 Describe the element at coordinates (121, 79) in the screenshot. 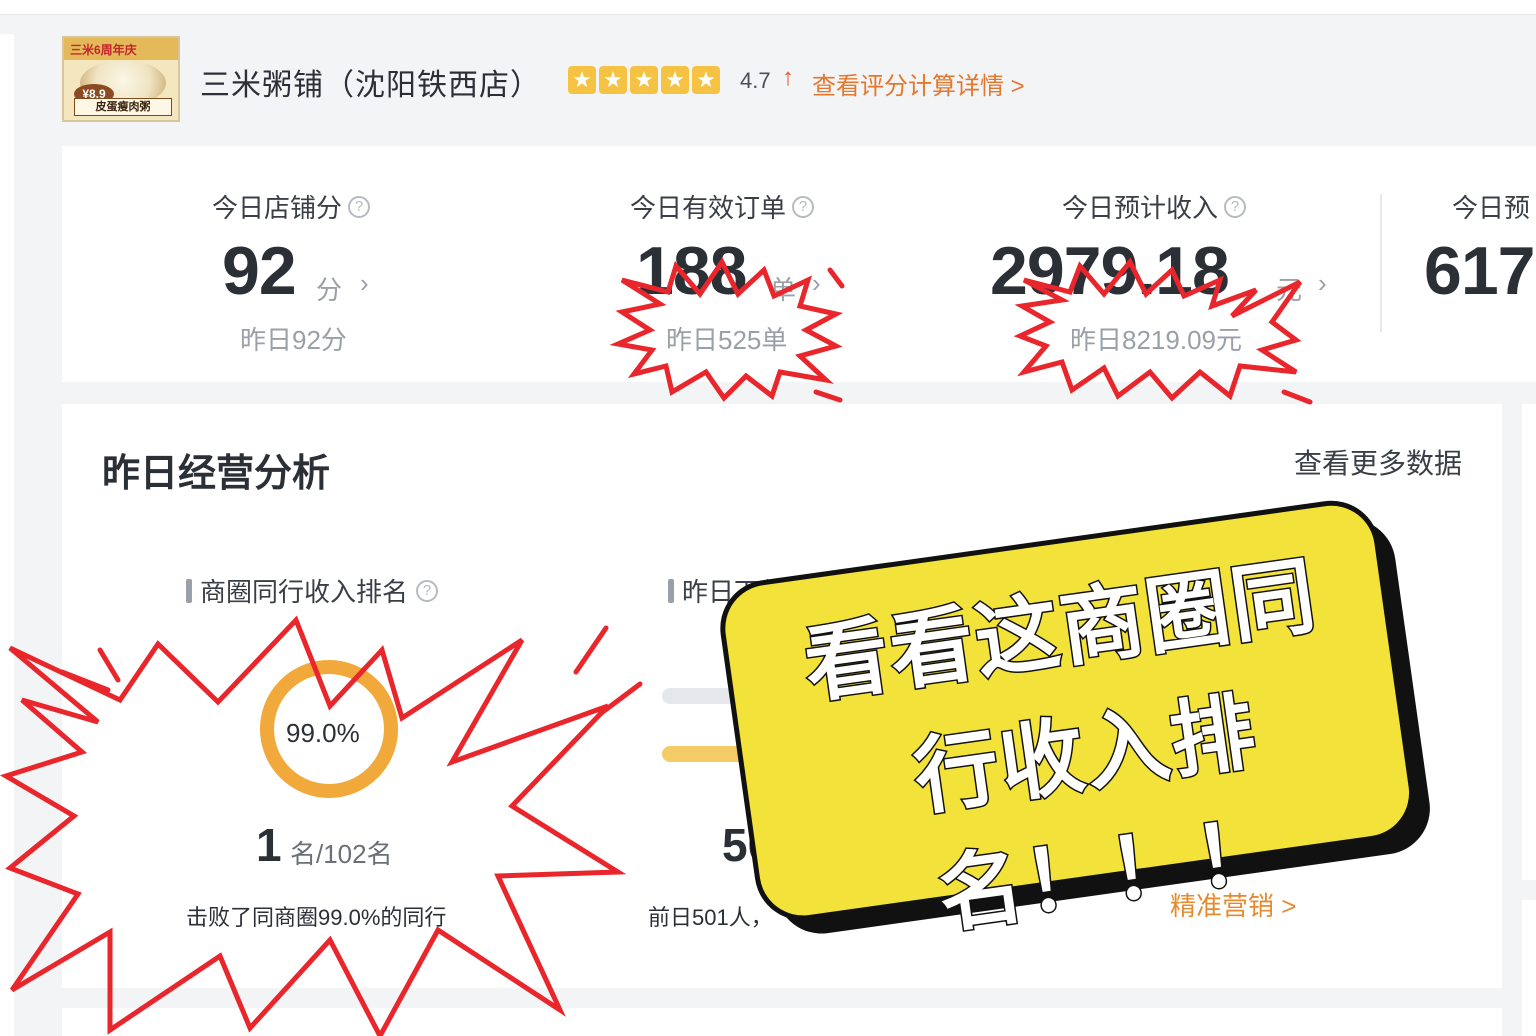

I see `store-logo: 三米6周年庆 ¥8.9 皮蛋瘦肉粥` at that location.